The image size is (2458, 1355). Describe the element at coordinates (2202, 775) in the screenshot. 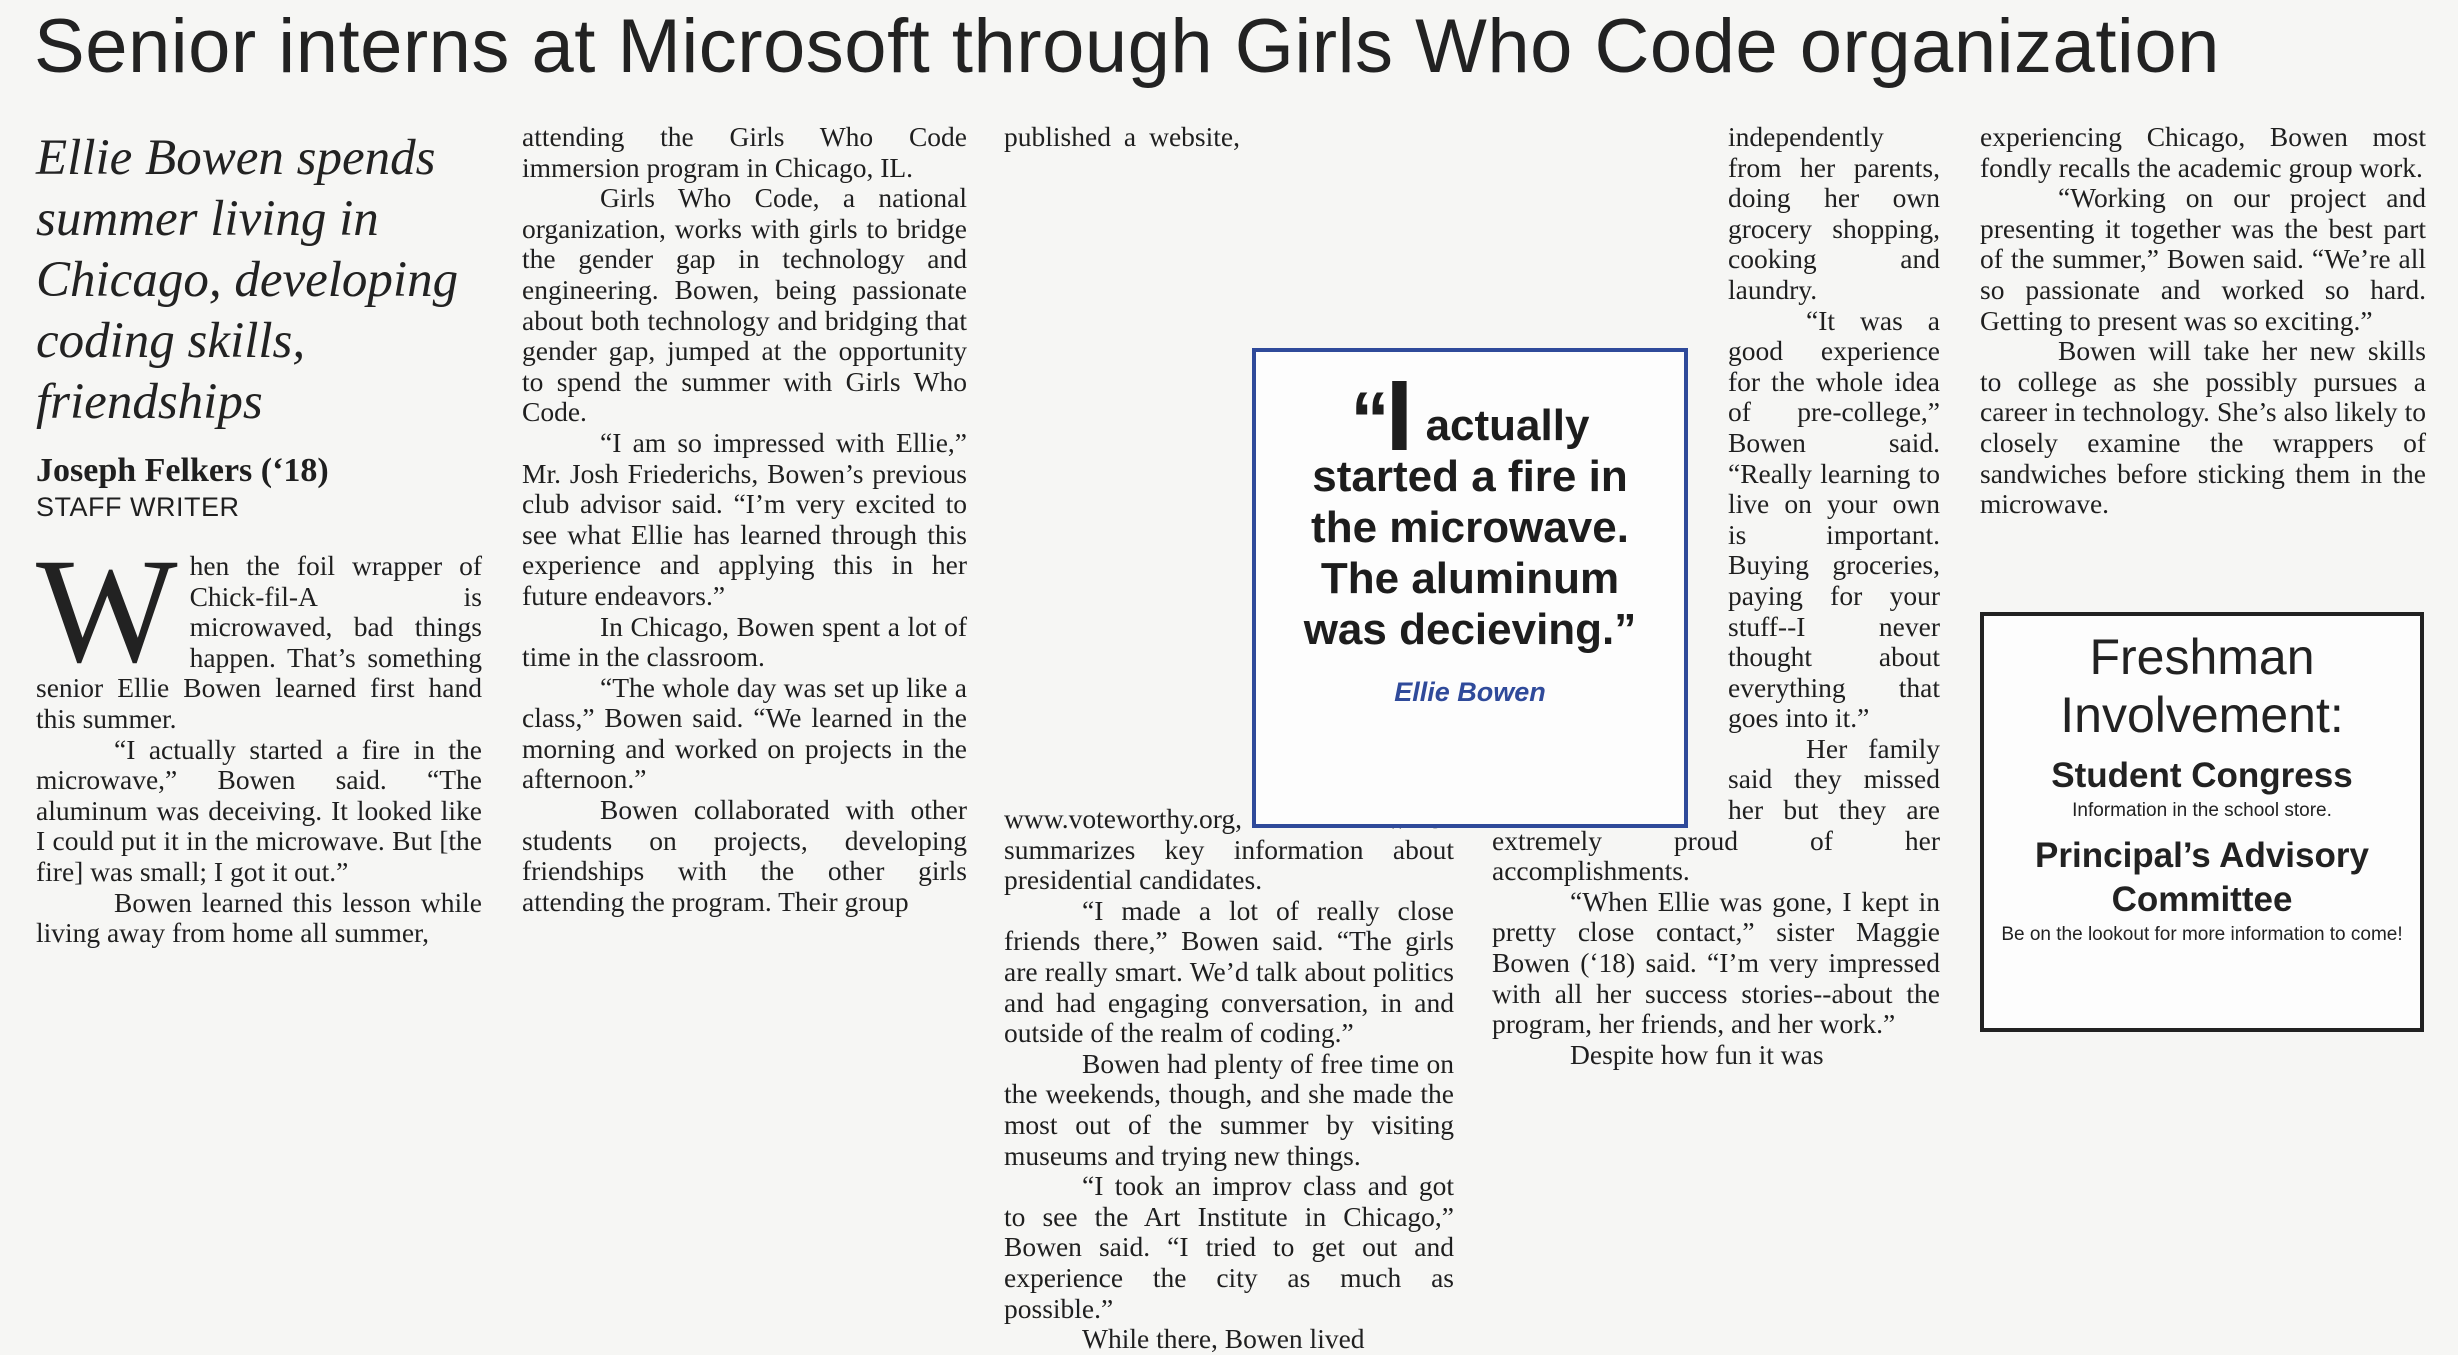

I see `box-item-student-congress: Student Congress` at that location.